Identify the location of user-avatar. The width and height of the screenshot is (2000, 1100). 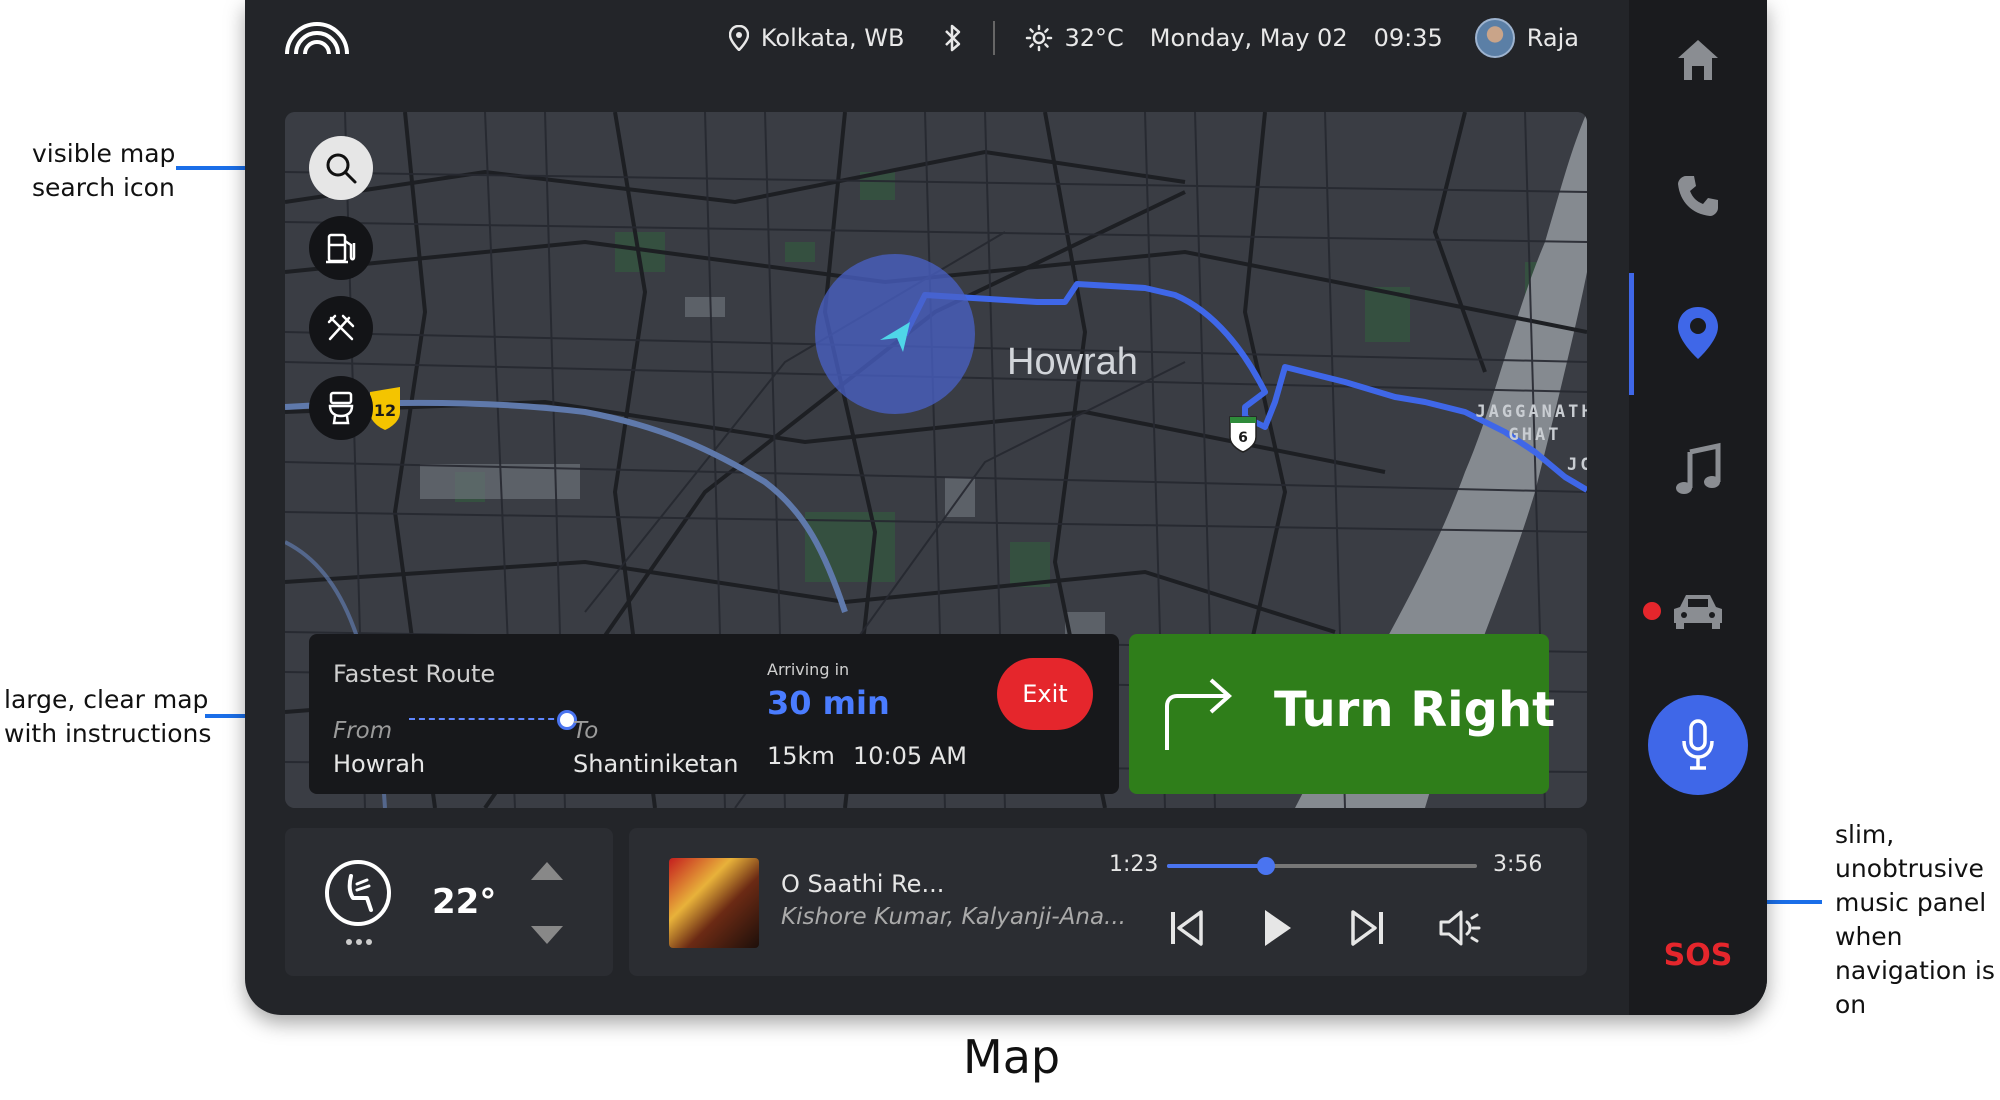
(1494, 38).